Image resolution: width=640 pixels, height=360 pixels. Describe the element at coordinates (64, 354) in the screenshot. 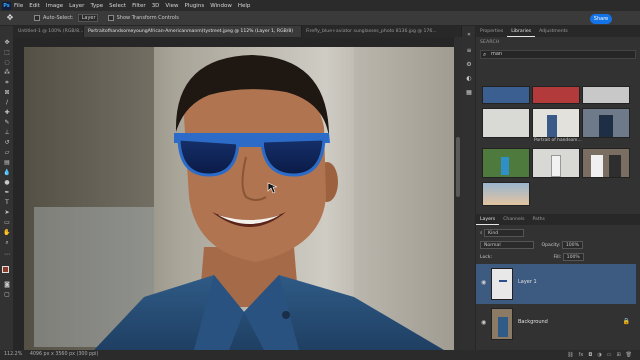

I see `doc-size: 4096 px x 3560 px (300 ppi)` at that location.